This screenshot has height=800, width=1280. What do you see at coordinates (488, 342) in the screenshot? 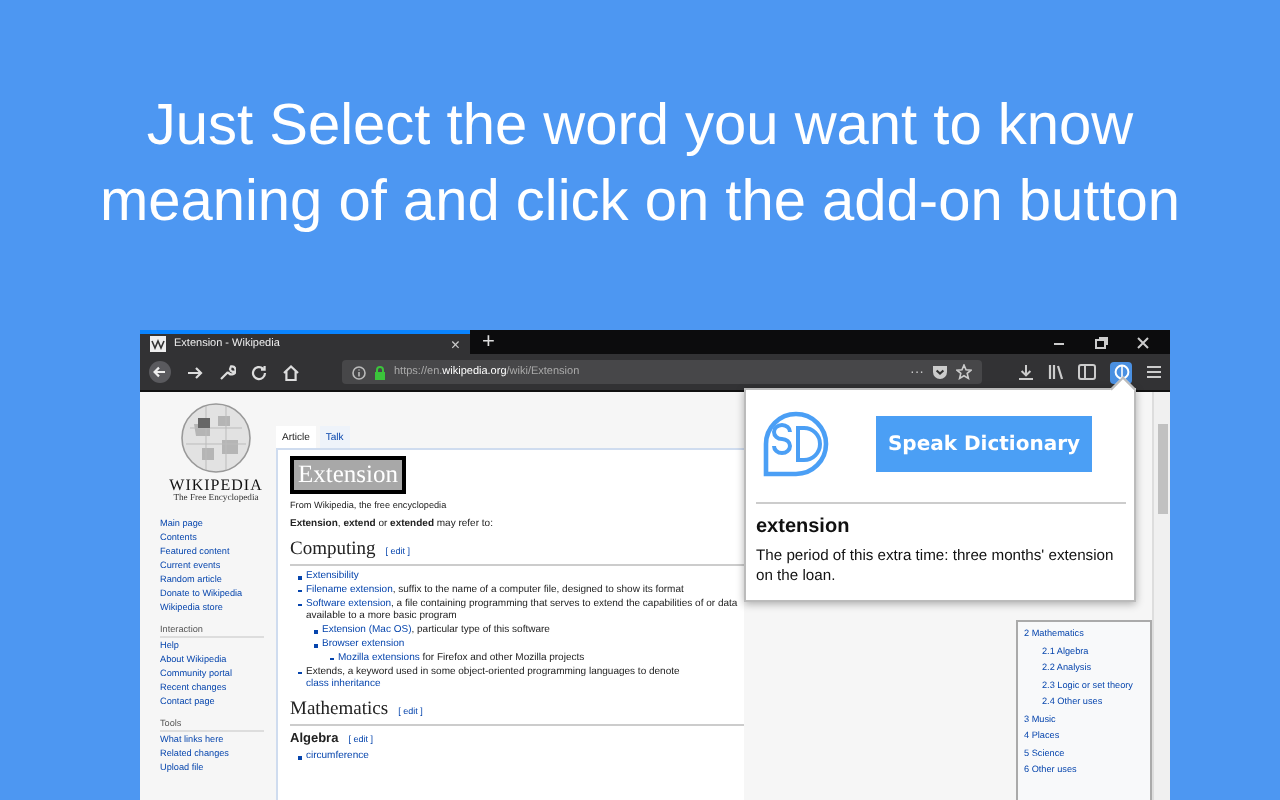
I see `new-tab-button: +` at bounding box center [488, 342].